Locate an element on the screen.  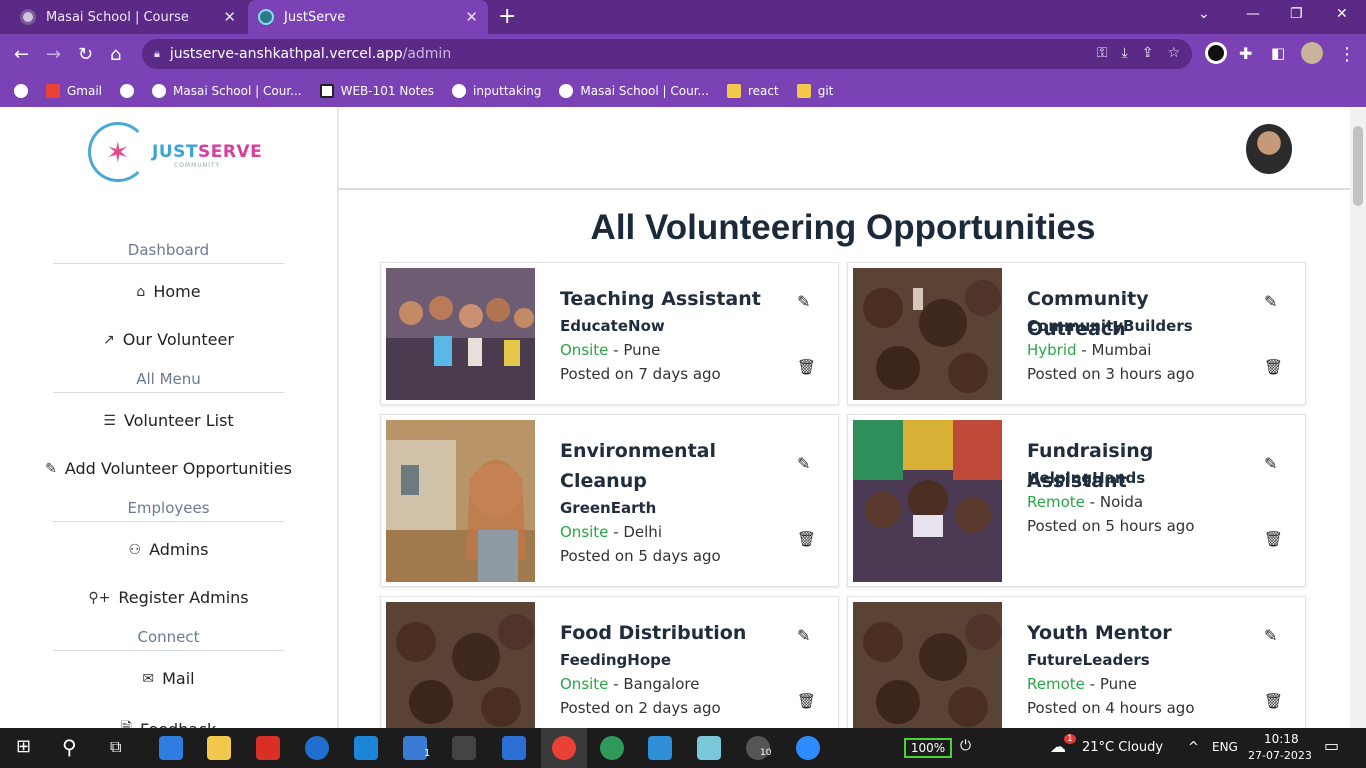
profile-avatar is located at coordinates (1312, 53).